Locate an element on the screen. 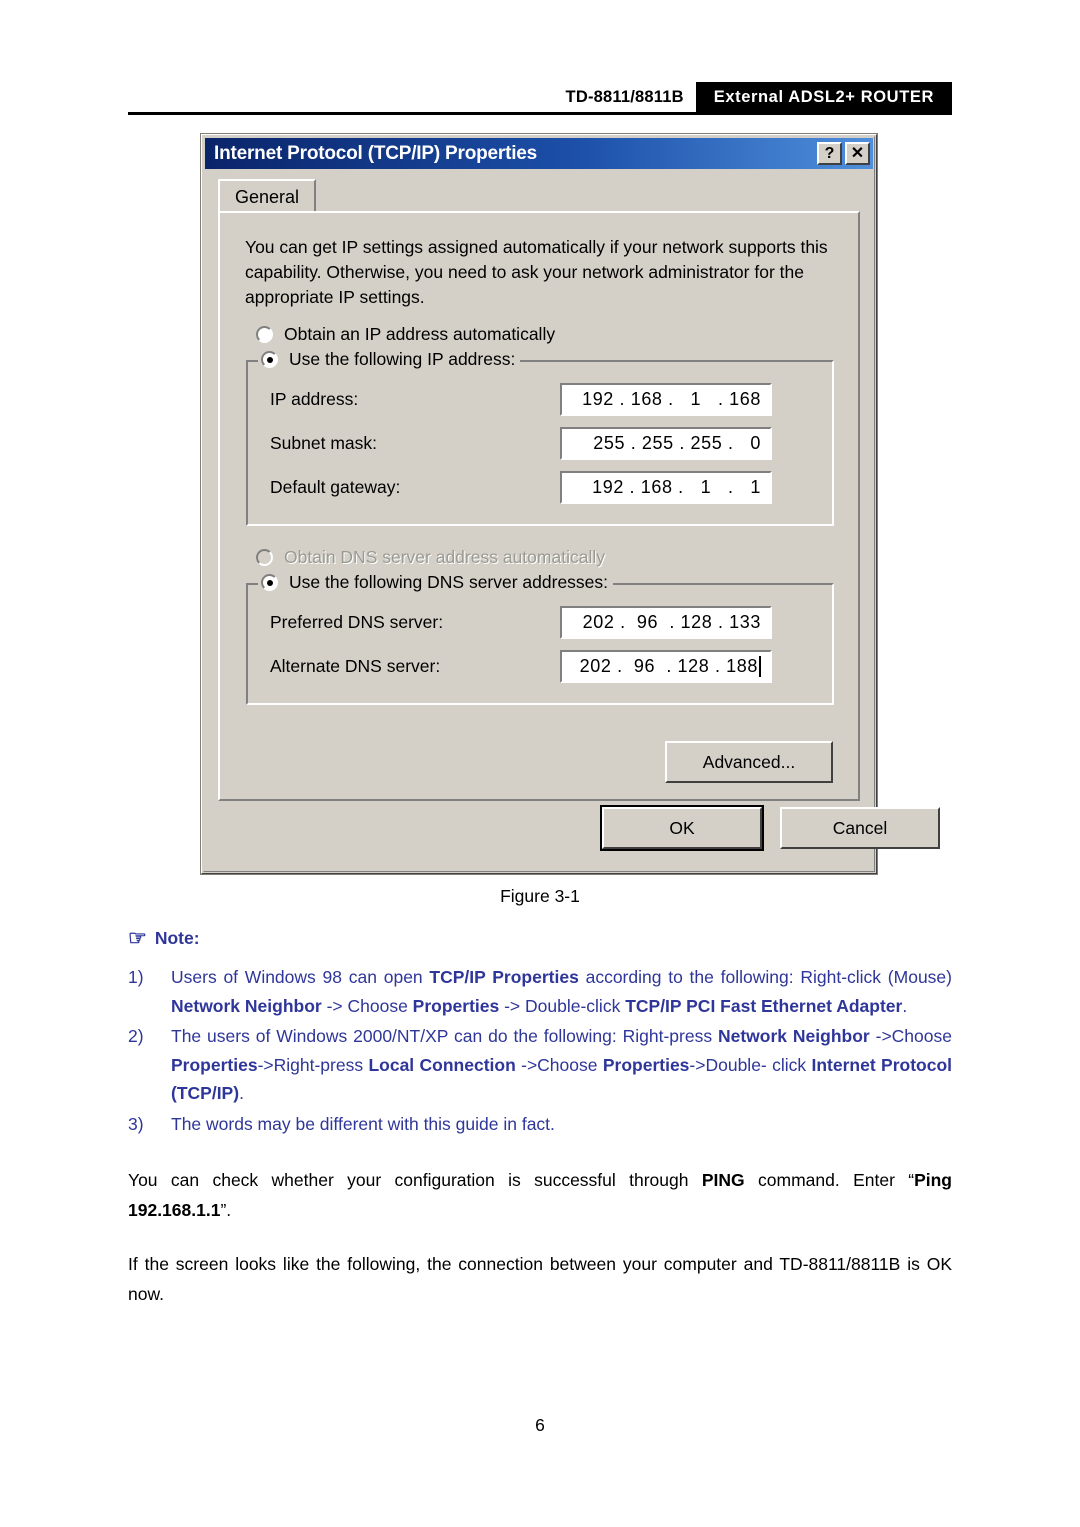 This screenshot has height=1527, width=1080. radio-indicator-obtain-dns-auto is located at coordinates (264, 557).